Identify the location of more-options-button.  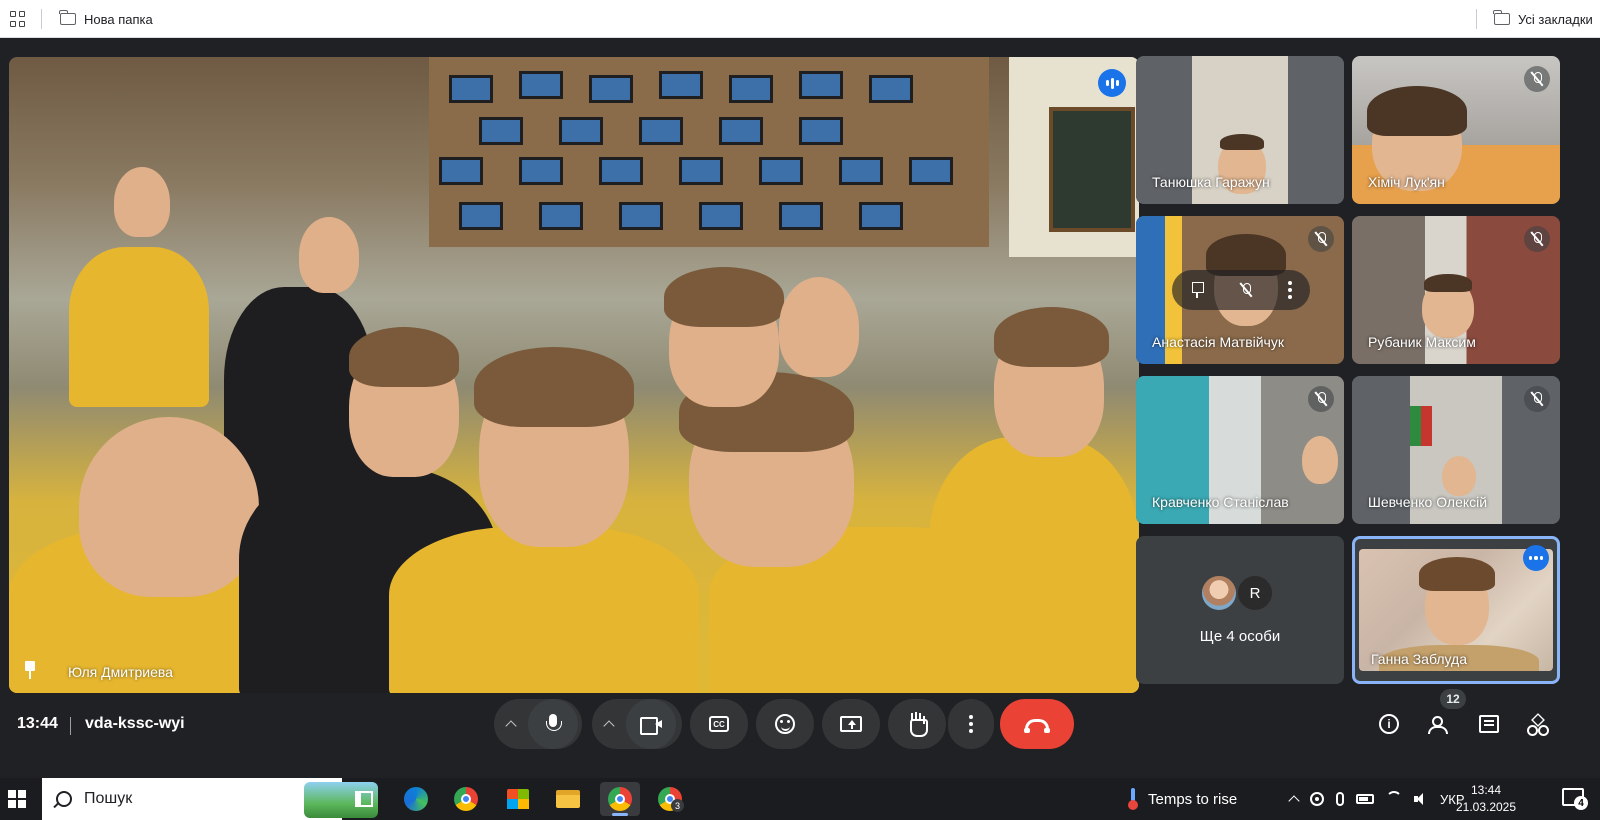
(971, 724).